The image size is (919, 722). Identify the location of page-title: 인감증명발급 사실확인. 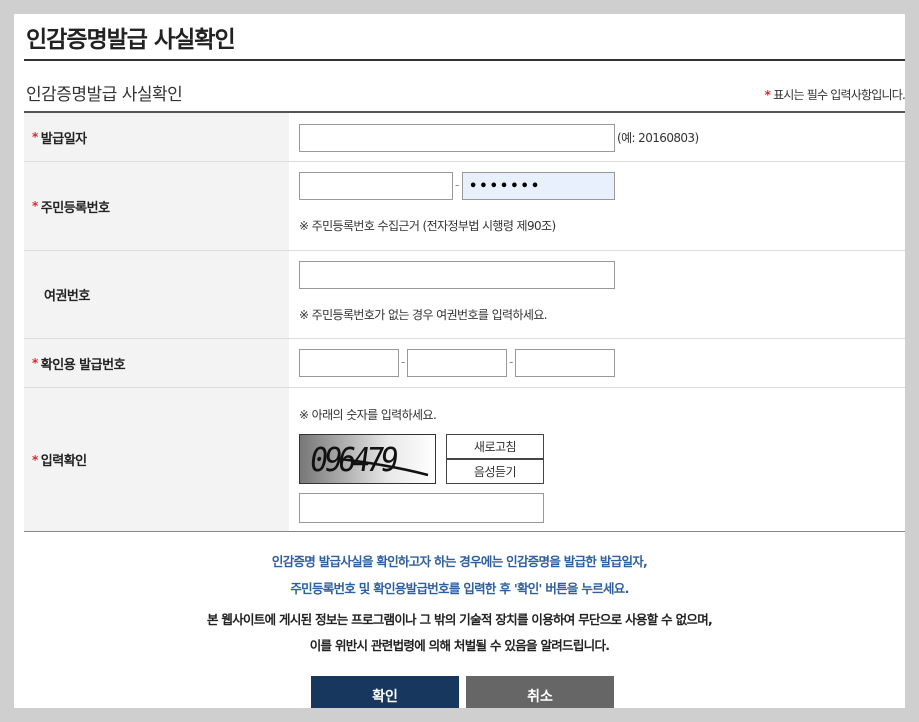
(131, 40).